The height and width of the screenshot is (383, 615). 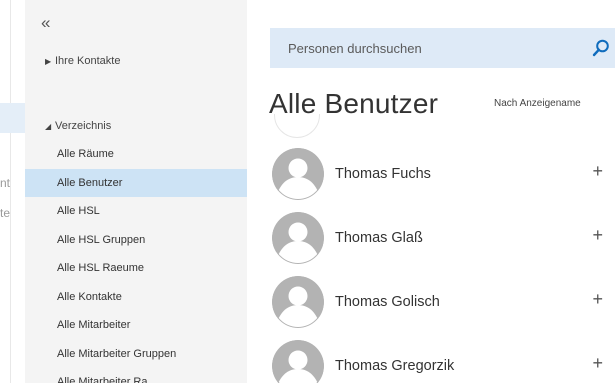 What do you see at coordinates (48, 61) in the screenshot?
I see `caret-right-icon: ▶` at bounding box center [48, 61].